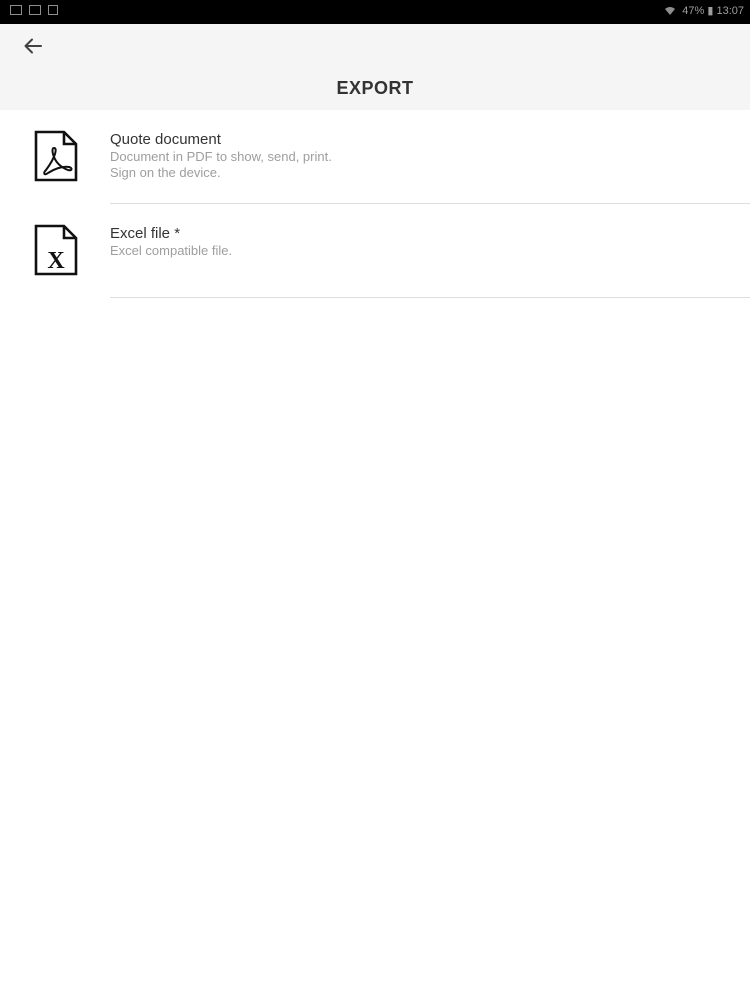 The width and height of the screenshot is (750, 1000). What do you see at coordinates (430, 297) in the screenshot?
I see `divider` at bounding box center [430, 297].